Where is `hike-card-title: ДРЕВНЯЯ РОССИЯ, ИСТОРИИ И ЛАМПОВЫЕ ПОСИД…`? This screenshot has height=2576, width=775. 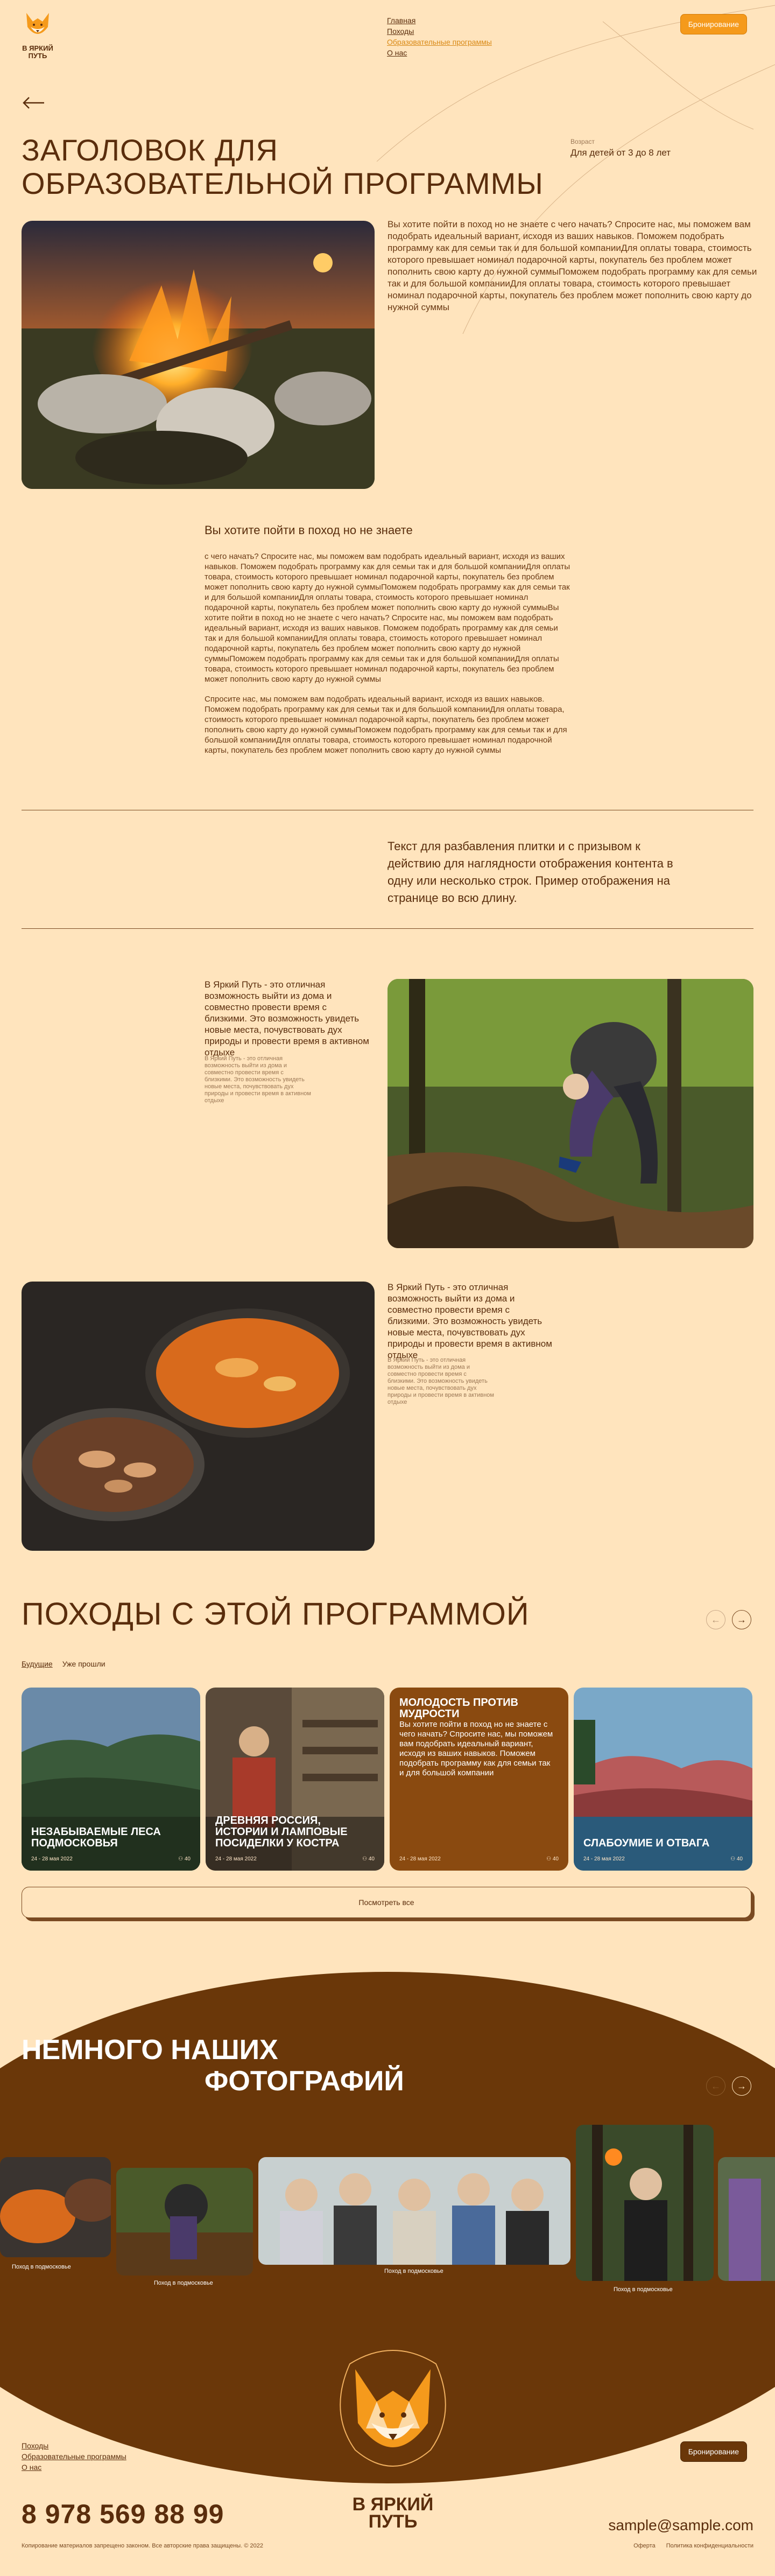 hike-card-title: ДРЕВНЯЯ РОССИЯ, ИСТОРИИ И ЛАМПОВЫЕ ПОСИД… is located at coordinates (281, 1832).